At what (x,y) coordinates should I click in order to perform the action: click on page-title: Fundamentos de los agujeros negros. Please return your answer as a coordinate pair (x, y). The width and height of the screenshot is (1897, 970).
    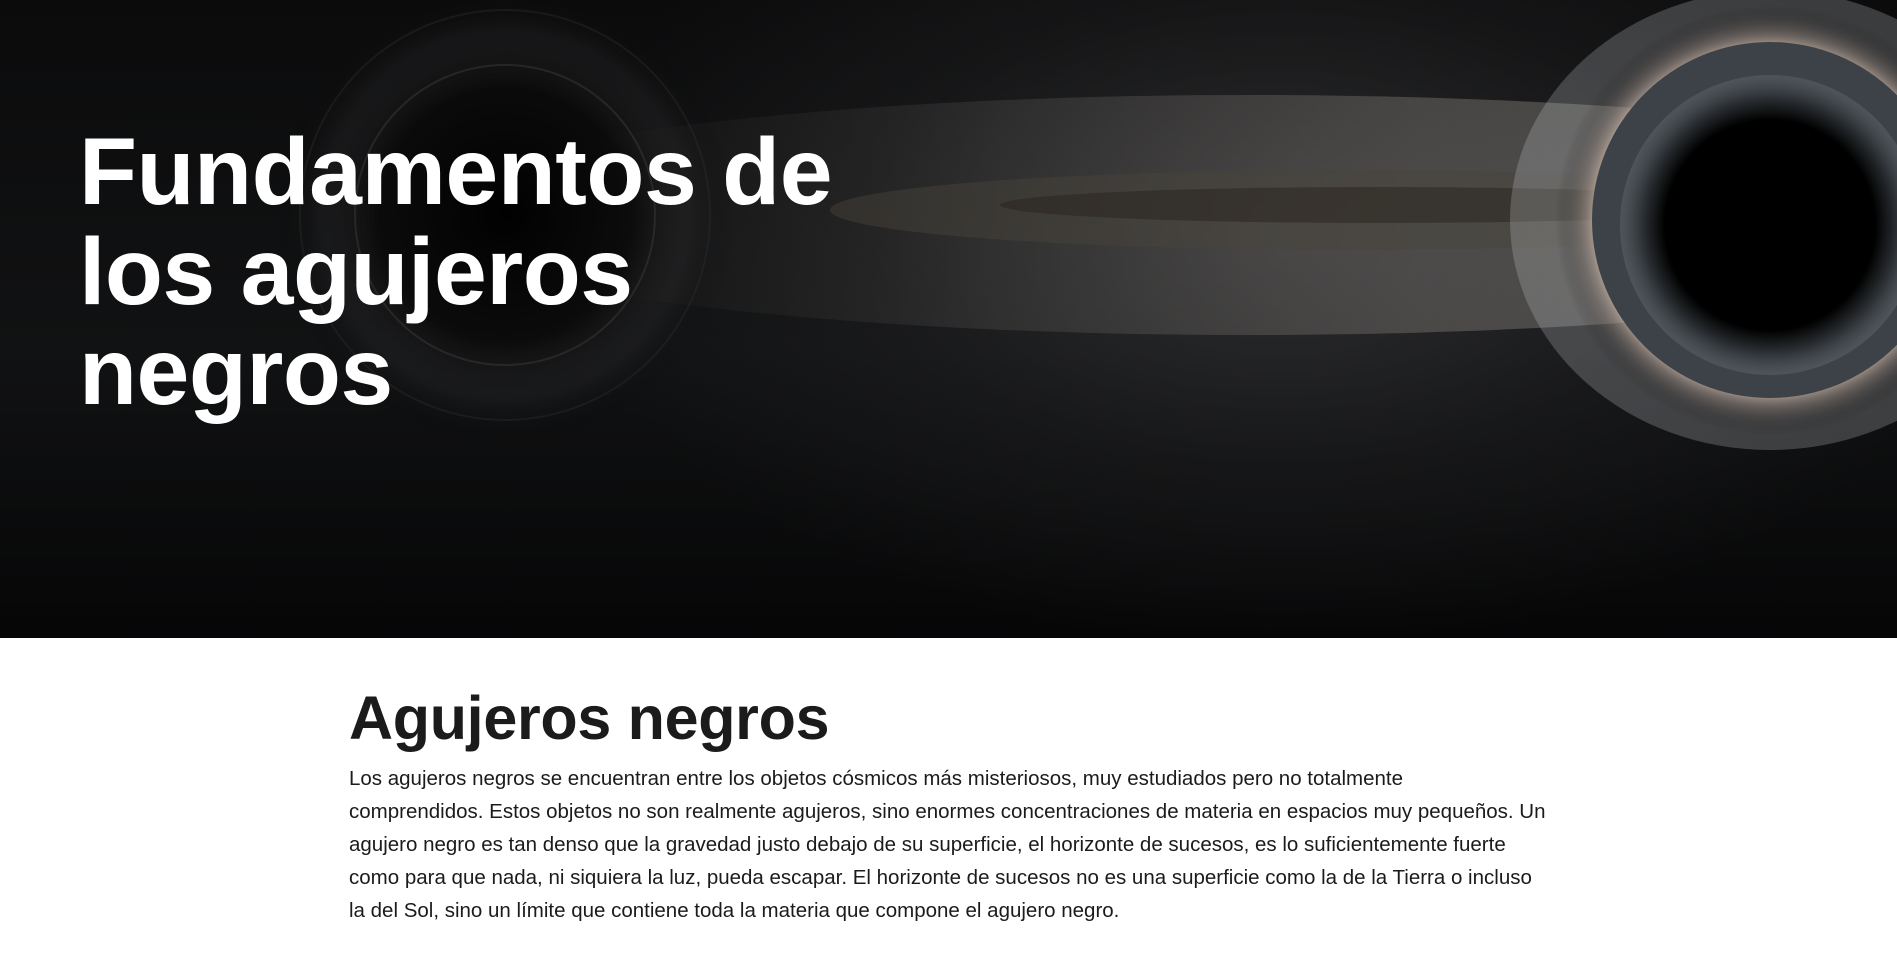
    Looking at the image, I should click on (509, 272).